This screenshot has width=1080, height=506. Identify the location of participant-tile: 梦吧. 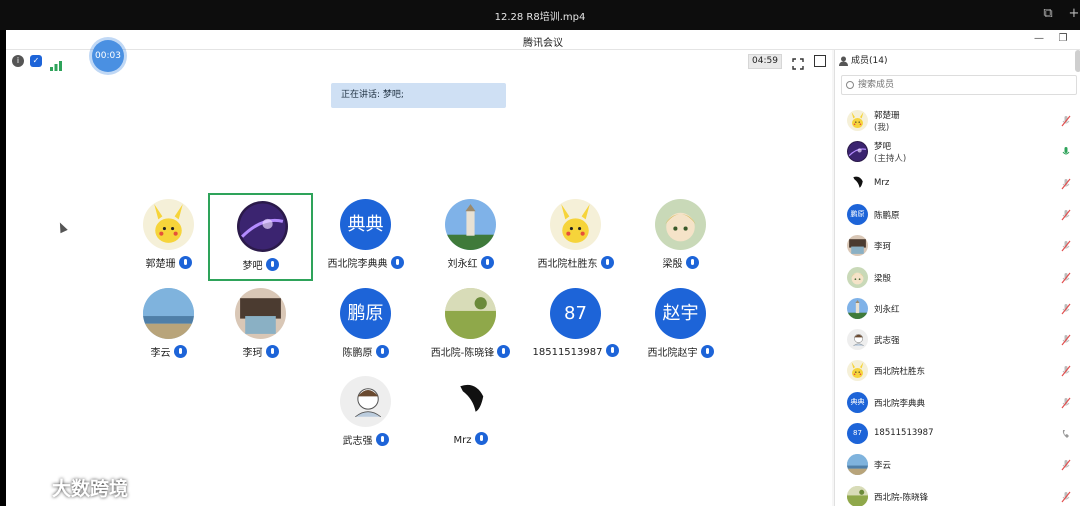
(260, 237).